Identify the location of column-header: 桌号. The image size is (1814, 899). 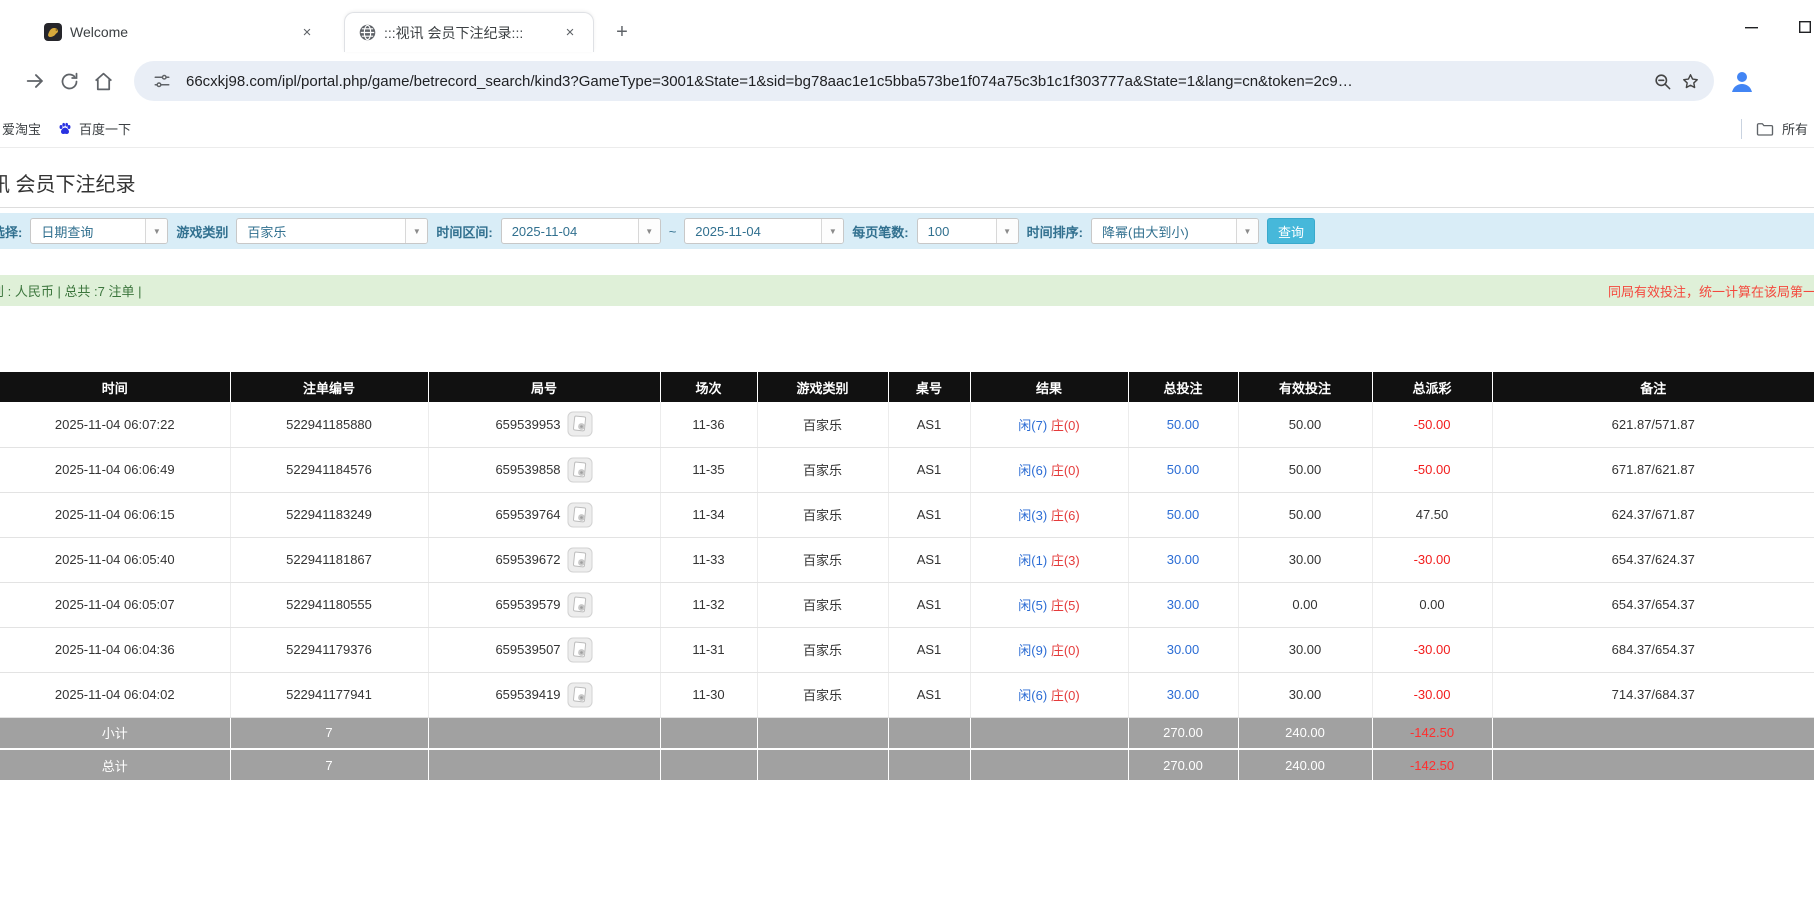
(929, 387).